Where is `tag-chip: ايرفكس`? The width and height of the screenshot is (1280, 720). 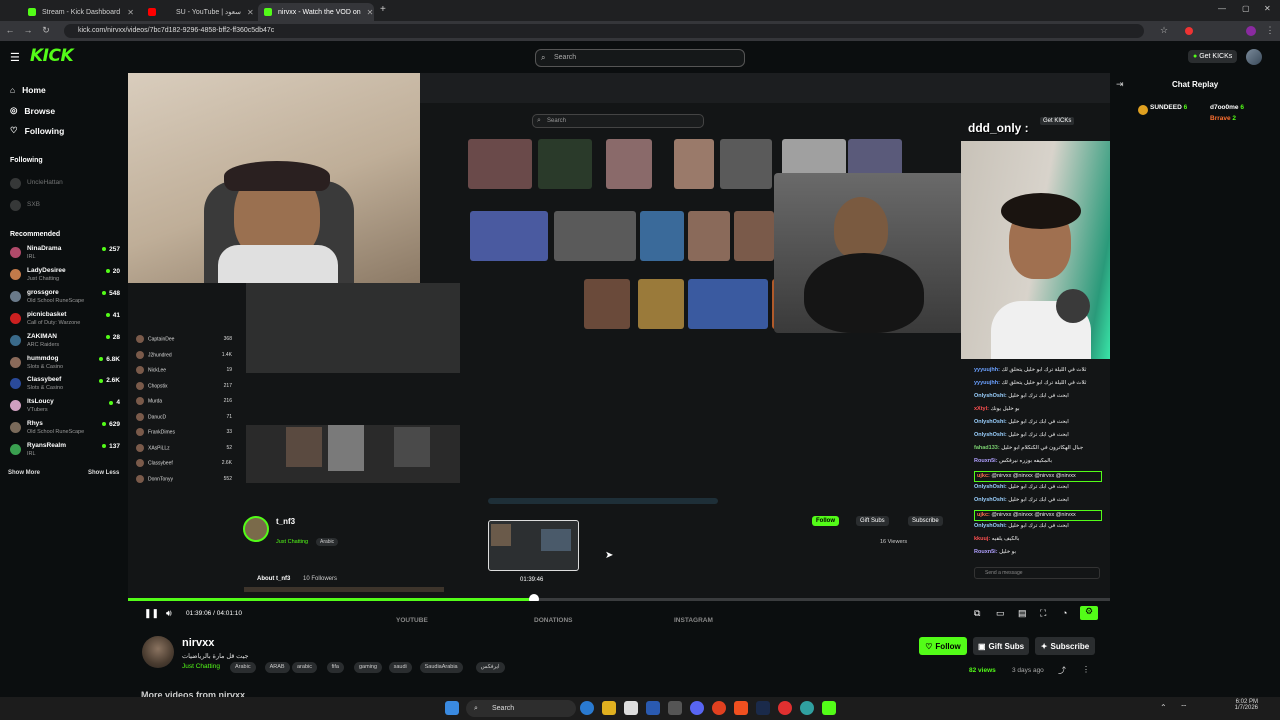 tag-chip: ايرفكس is located at coordinates (490, 667).